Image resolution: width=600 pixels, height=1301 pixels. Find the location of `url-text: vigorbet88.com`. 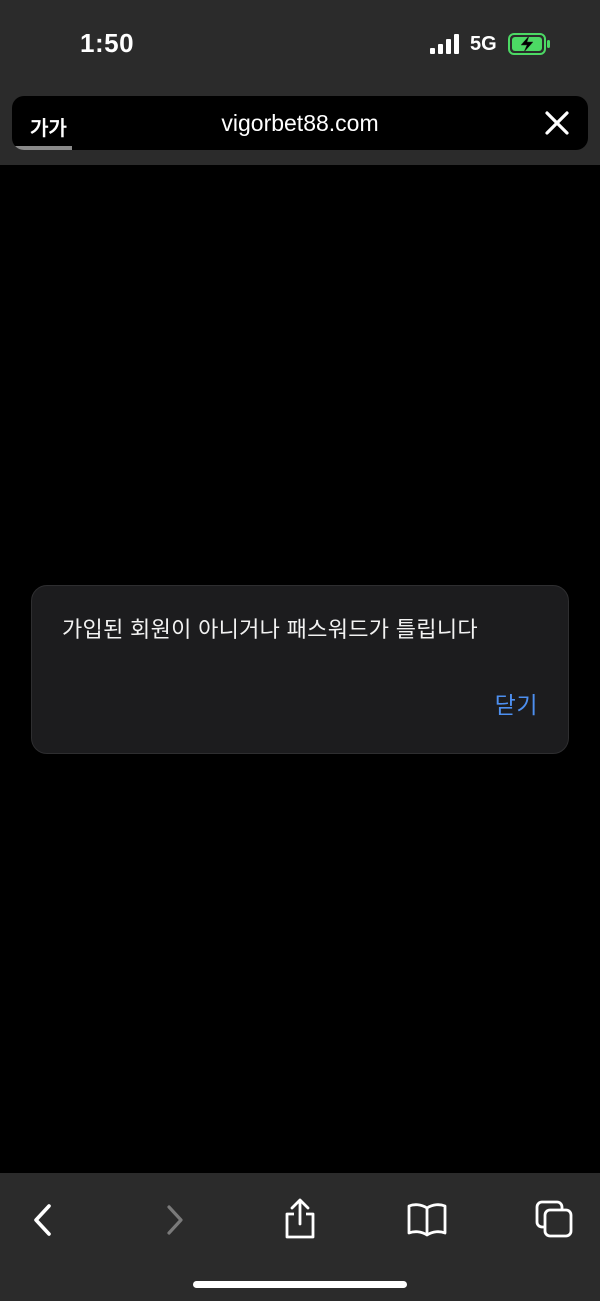

url-text: vigorbet88.com is located at coordinates (300, 123).